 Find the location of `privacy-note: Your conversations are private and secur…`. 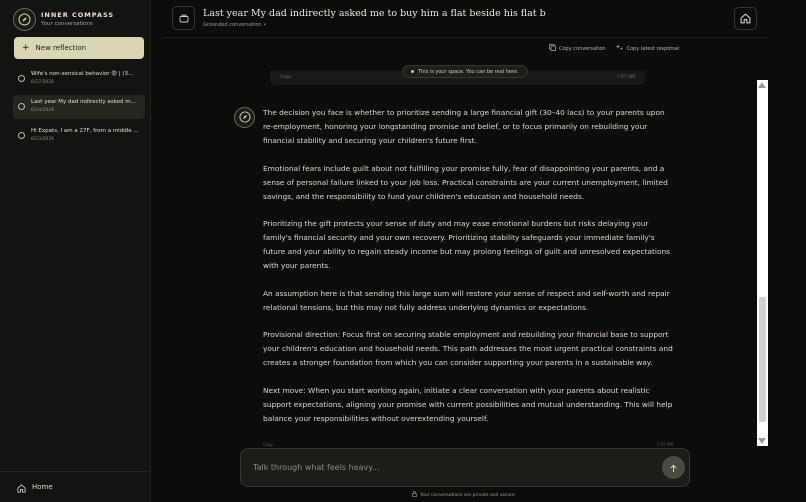

privacy-note: Your conversations are private and secur… is located at coordinates (463, 495).